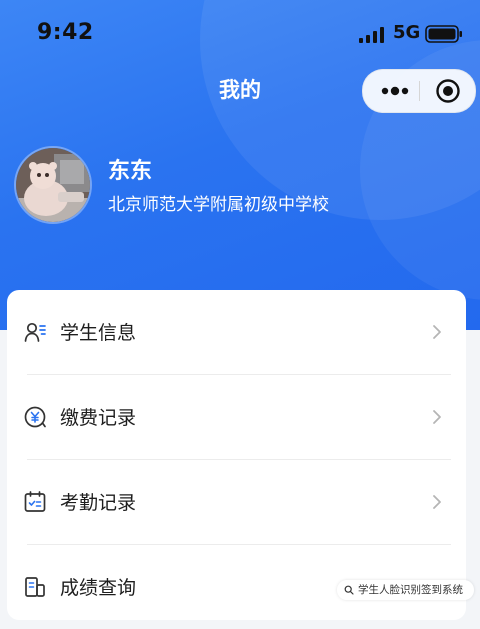 This screenshot has height=629, width=480. Describe the element at coordinates (236, 502) in the screenshot. I see `menu-item-attendance-record: 考勤记录` at that location.